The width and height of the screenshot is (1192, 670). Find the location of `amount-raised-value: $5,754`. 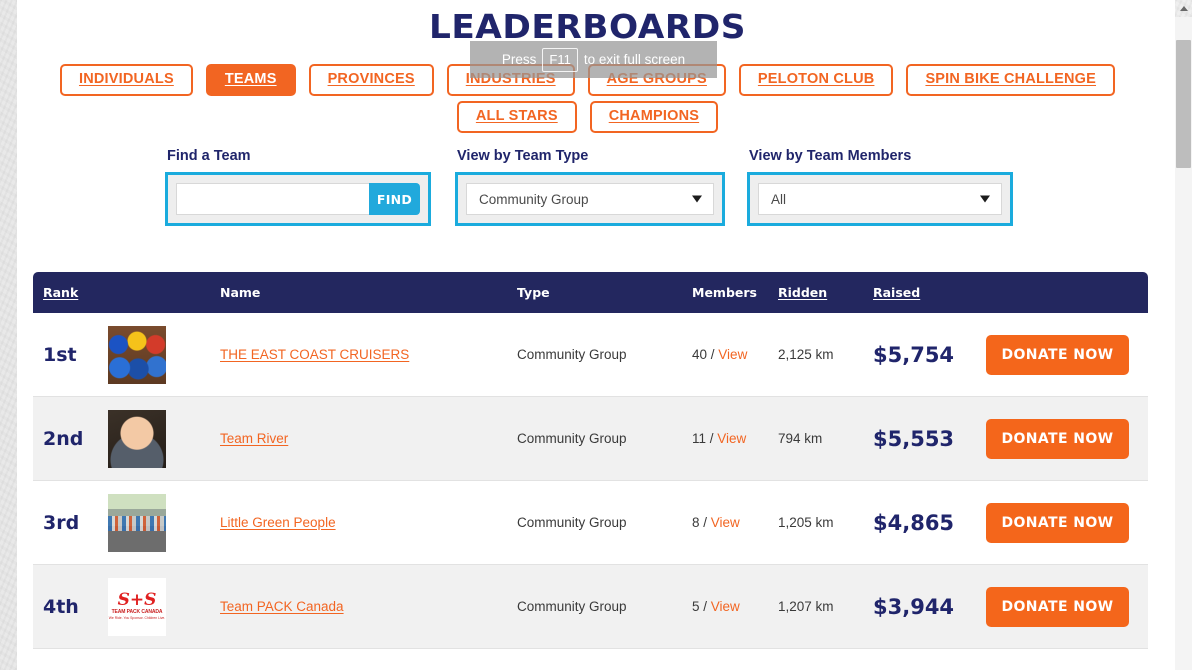

amount-raised-value: $5,754 is located at coordinates (914, 354).